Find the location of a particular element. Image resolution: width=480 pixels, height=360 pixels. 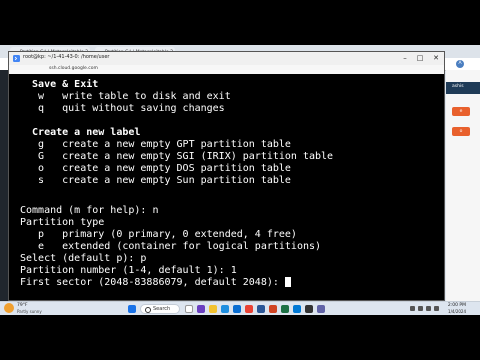

terminal-line: s create a new empty Sun partition table is located at coordinates (155, 180).